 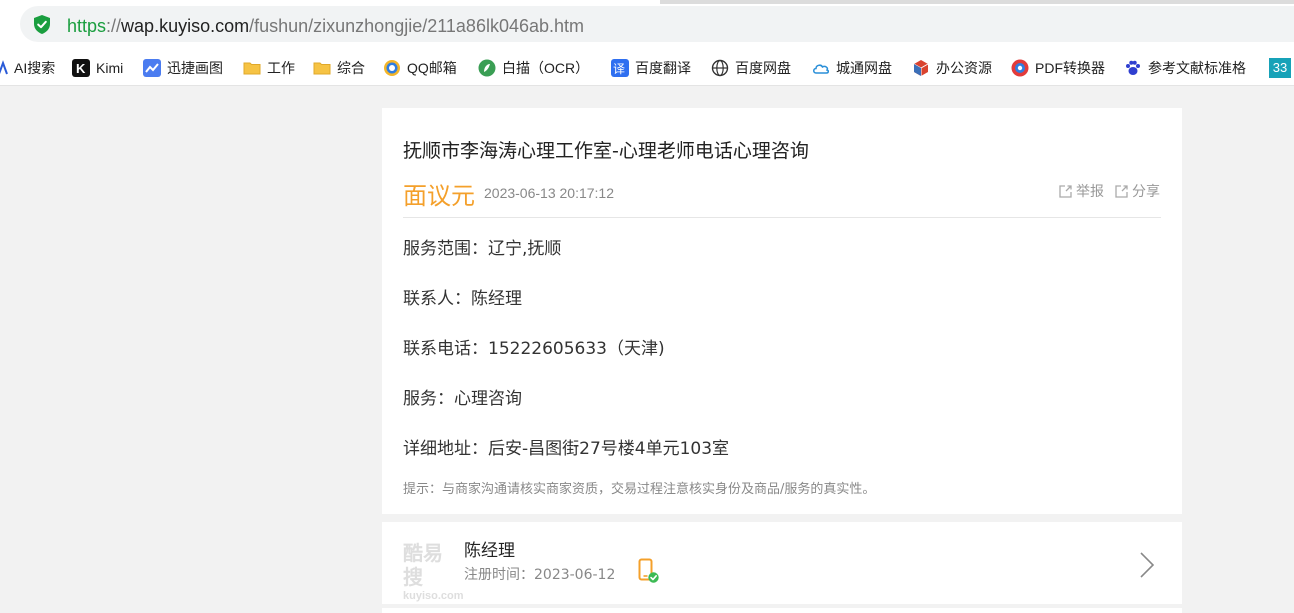 I want to click on baimiao-icon, so click(x=487, y=68).